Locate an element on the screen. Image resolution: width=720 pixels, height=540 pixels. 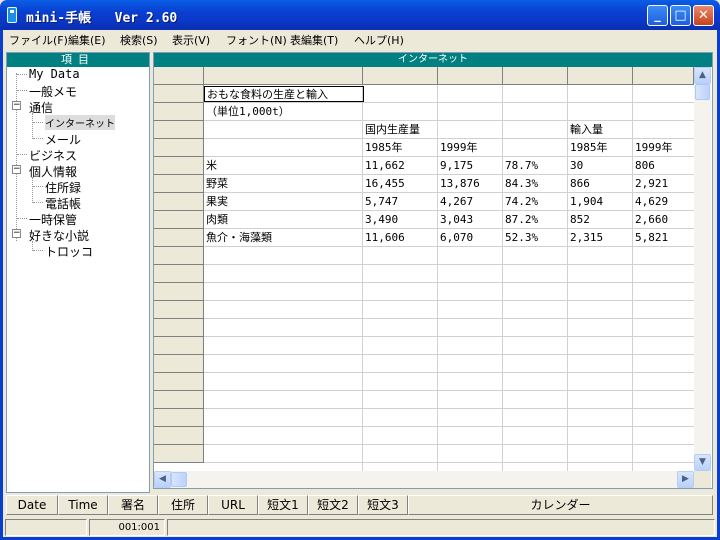
table-cell: 3,043 is located at coordinates (470, 220).